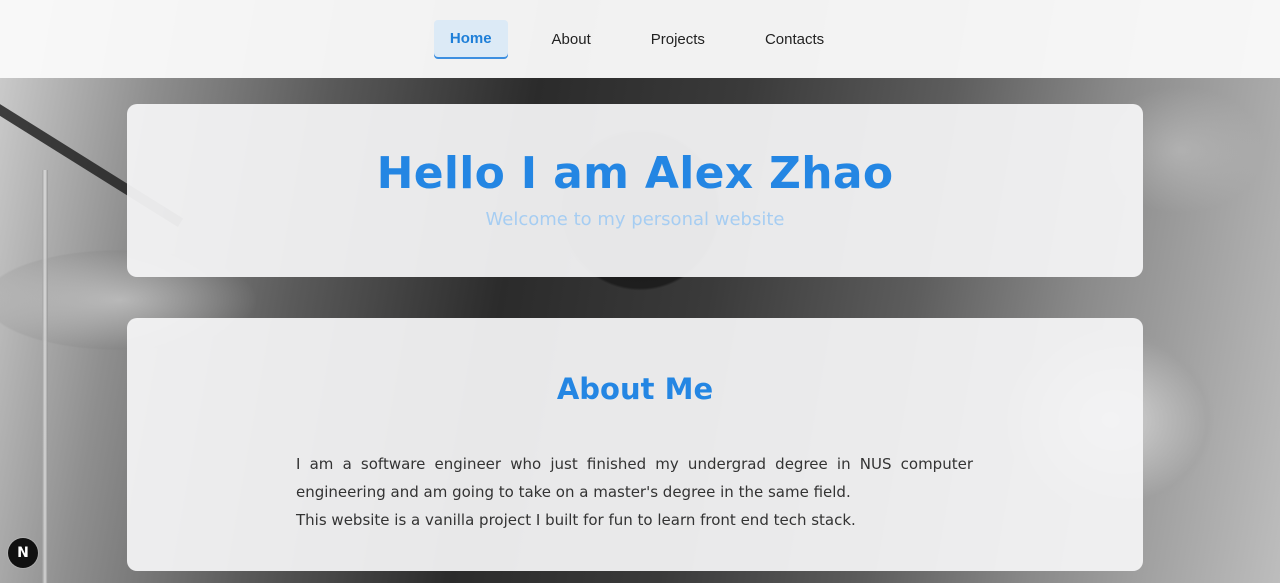 This screenshot has height=583, width=1280. Describe the element at coordinates (23, 553) in the screenshot. I see `nextjs-dev-badge-icon: N` at that location.